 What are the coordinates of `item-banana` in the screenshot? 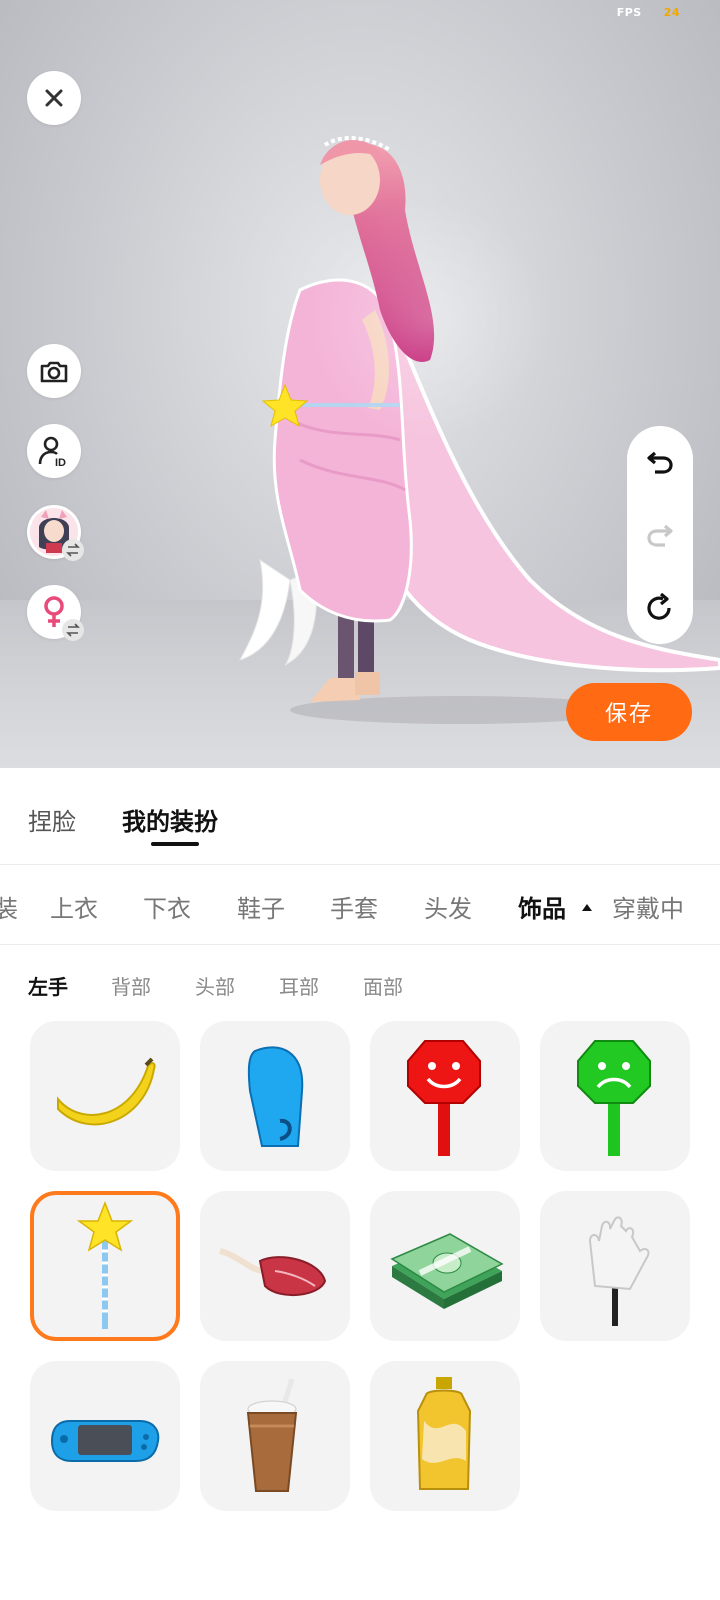 It's located at (105, 1096).